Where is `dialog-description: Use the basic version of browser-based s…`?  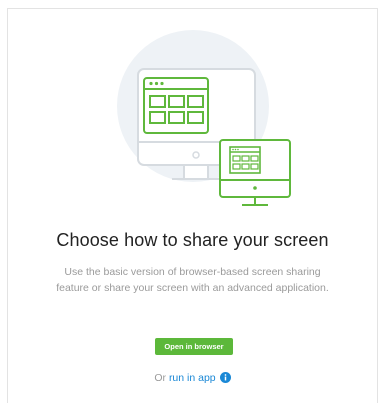
dialog-description: Use the basic version of browser-based s… is located at coordinates (192, 280).